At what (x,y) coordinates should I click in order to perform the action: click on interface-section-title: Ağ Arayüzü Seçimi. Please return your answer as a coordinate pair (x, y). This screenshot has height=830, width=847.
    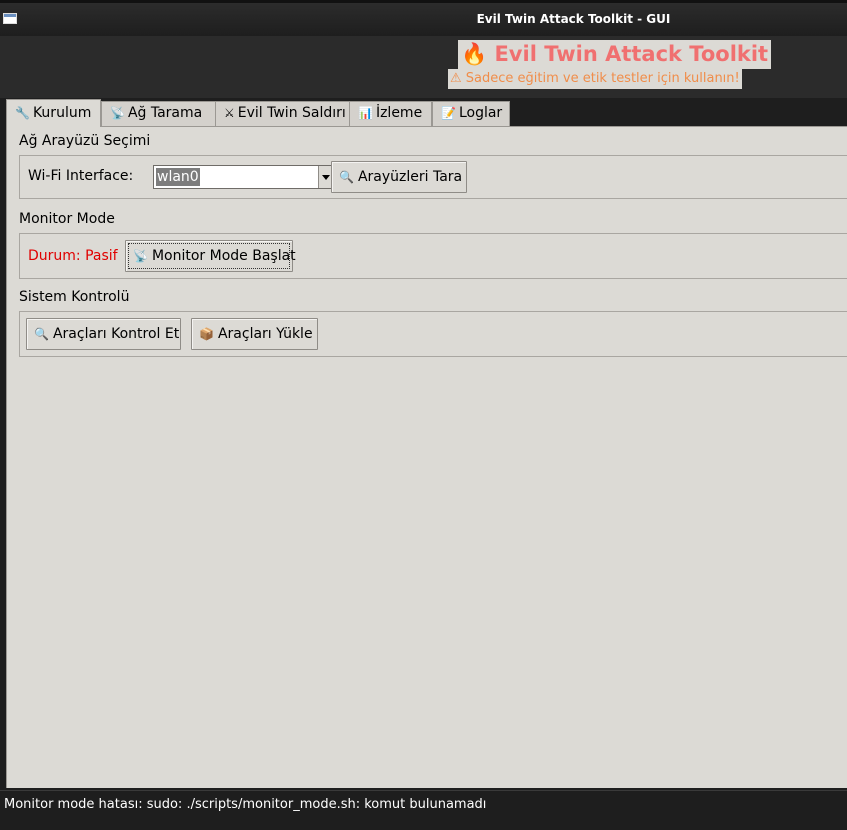
    Looking at the image, I should click on (85, 141).